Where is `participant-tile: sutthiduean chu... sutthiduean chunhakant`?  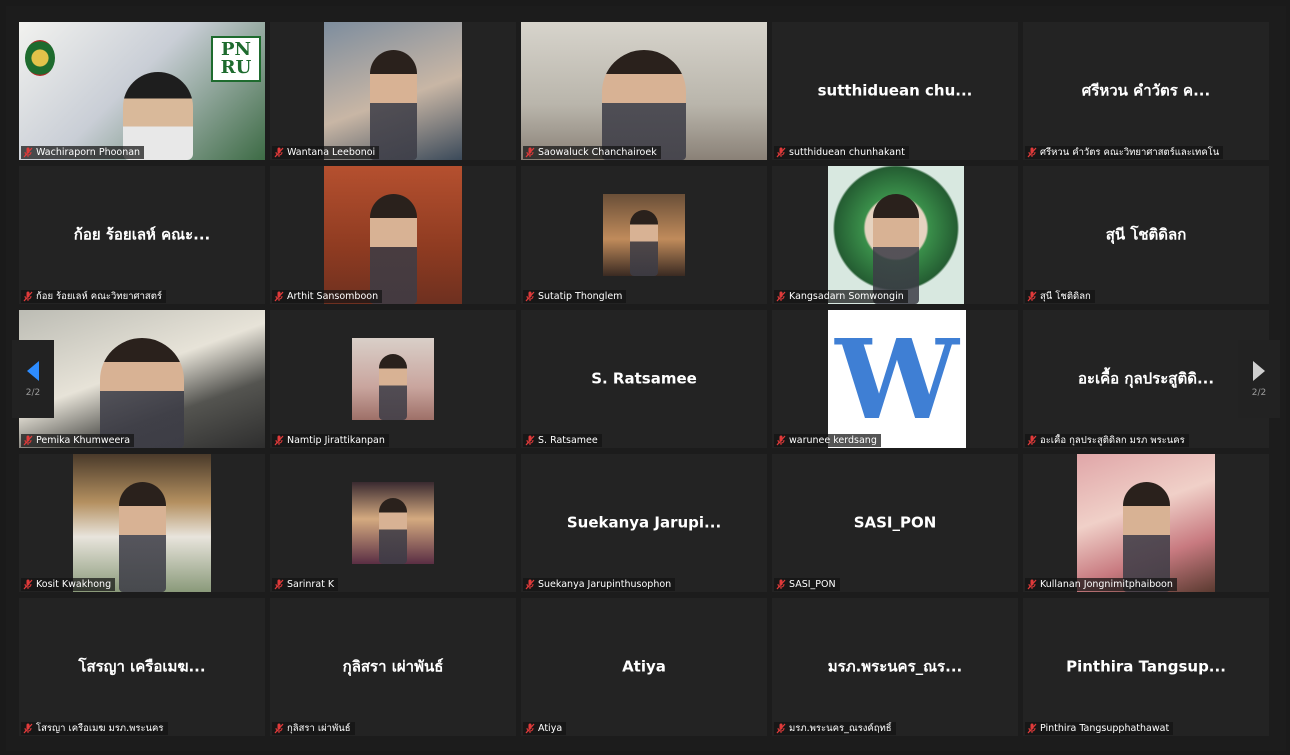 participant-tile: sutthiduean chu... sutthiduean chunhakant is located at coordinates (895, 91).